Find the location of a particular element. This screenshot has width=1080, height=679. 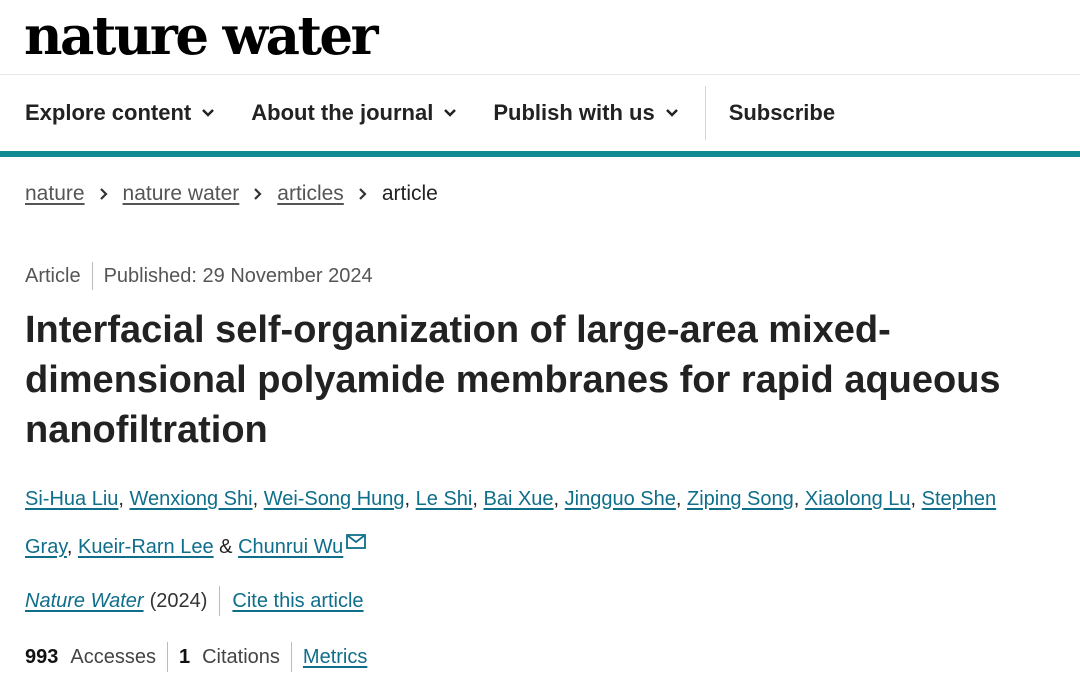

breadcrumb-link-nature-water: nature water is located at coordinates (181, 194).